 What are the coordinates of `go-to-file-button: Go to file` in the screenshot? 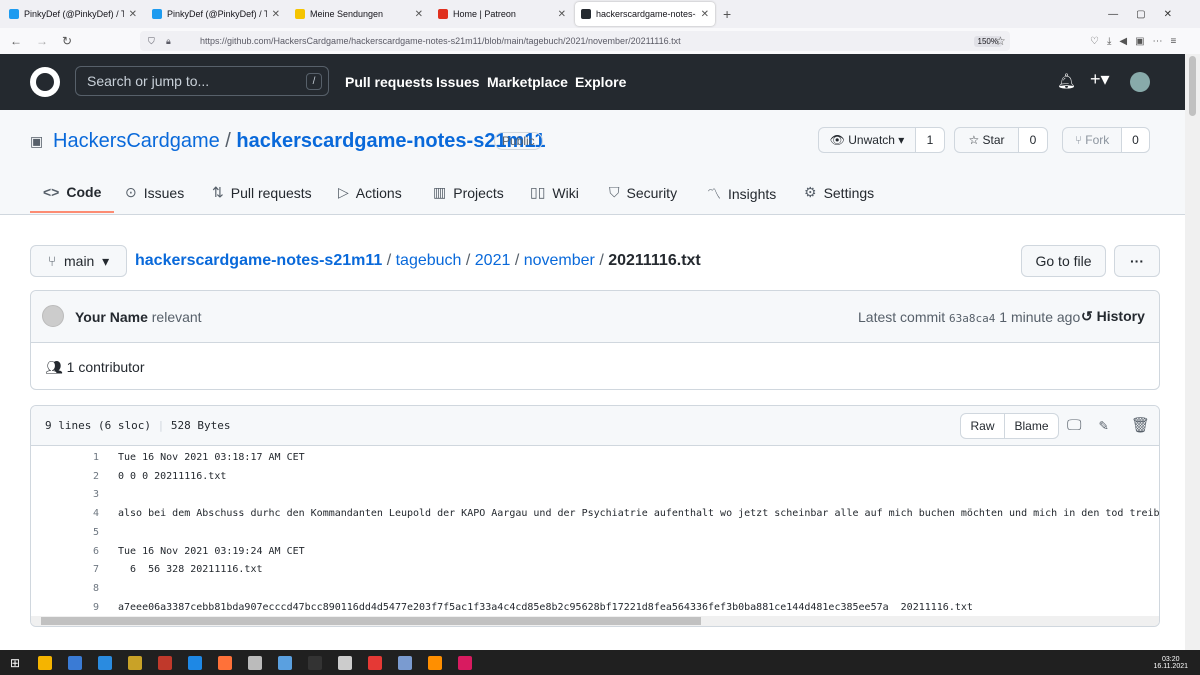 It's located at (1063, 261).